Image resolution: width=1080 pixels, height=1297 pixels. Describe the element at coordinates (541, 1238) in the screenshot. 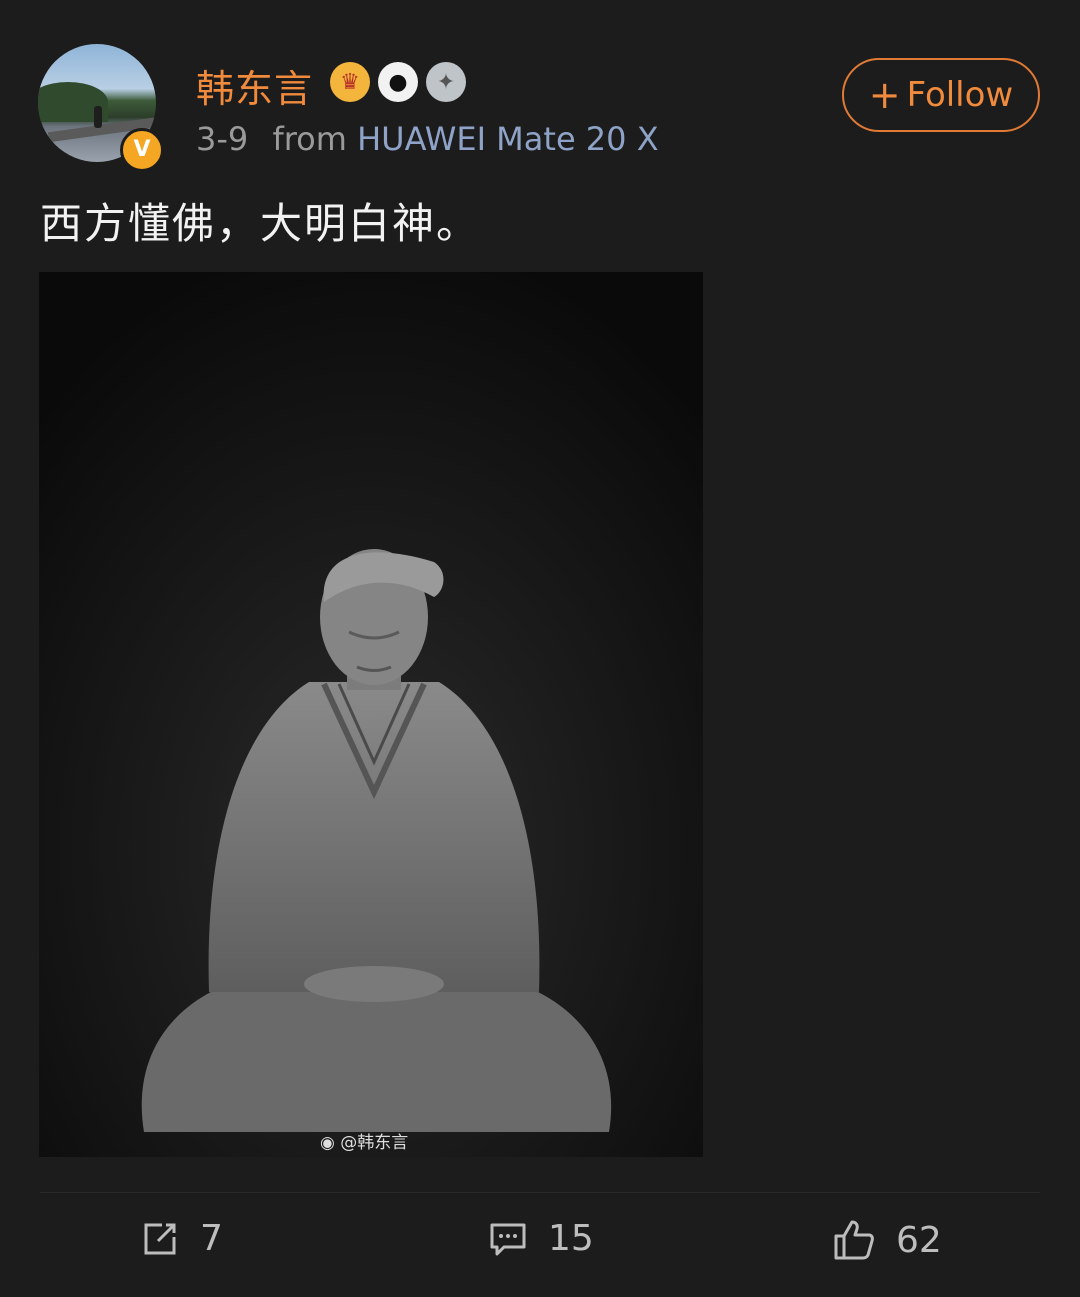

I see `comment-button: 15` at that location.